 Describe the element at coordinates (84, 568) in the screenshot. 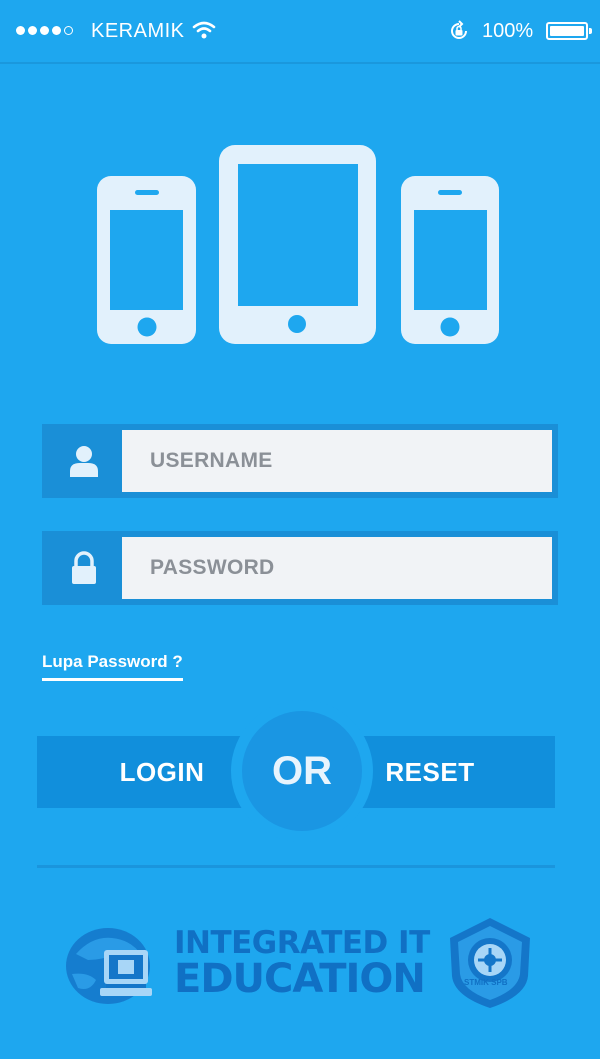

I see `lock-icon` at that location.